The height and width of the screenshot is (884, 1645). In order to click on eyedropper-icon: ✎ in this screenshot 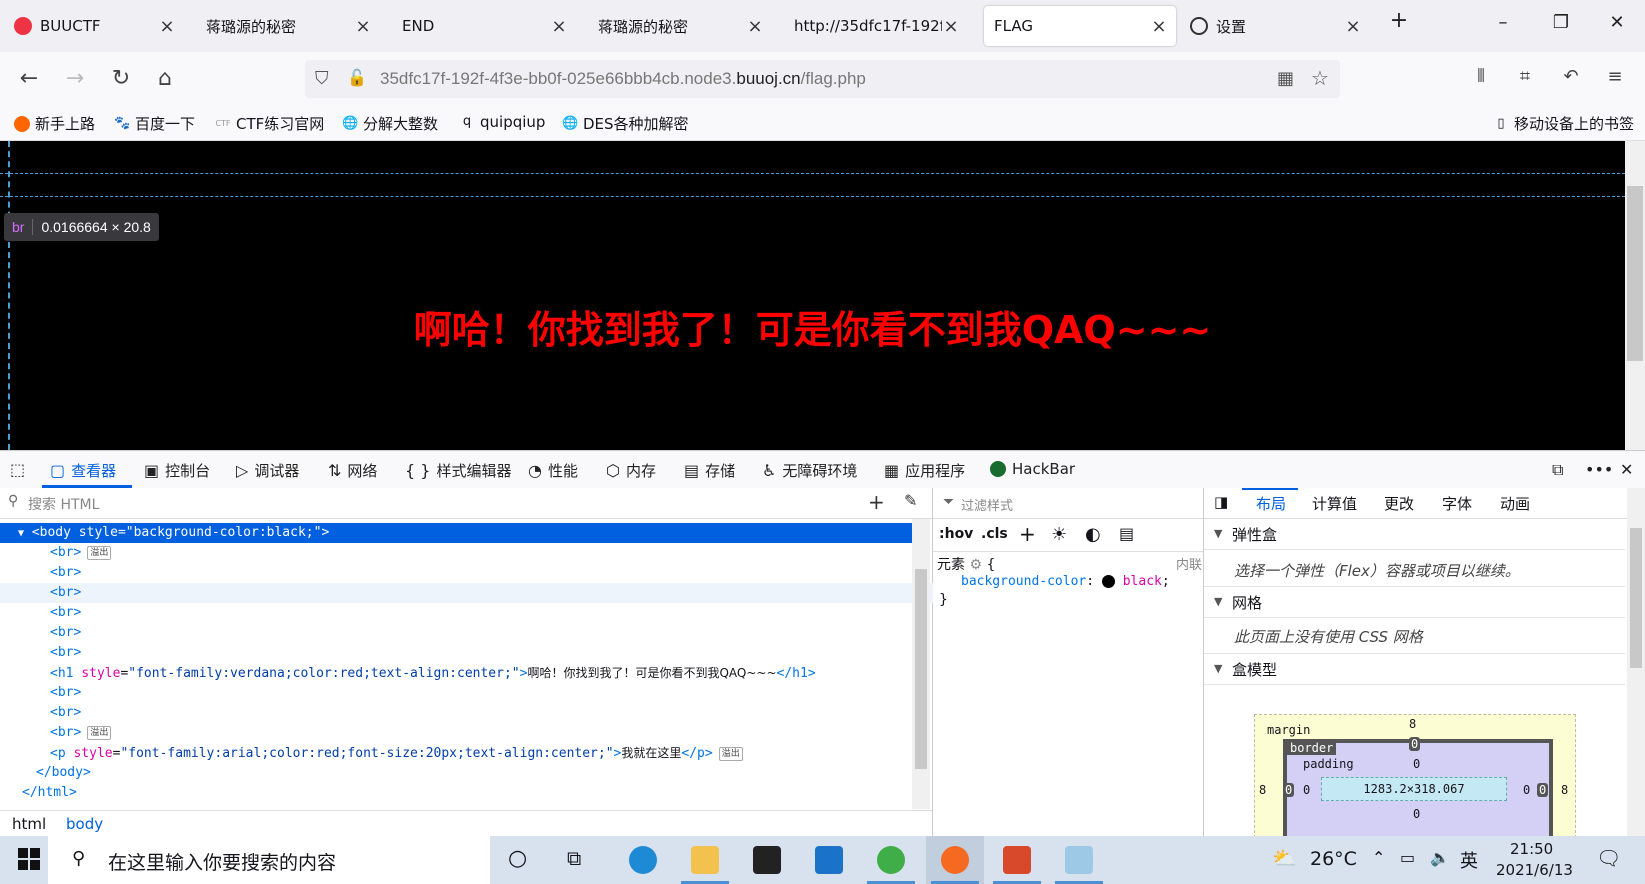, I will do `click(910, 500)`.